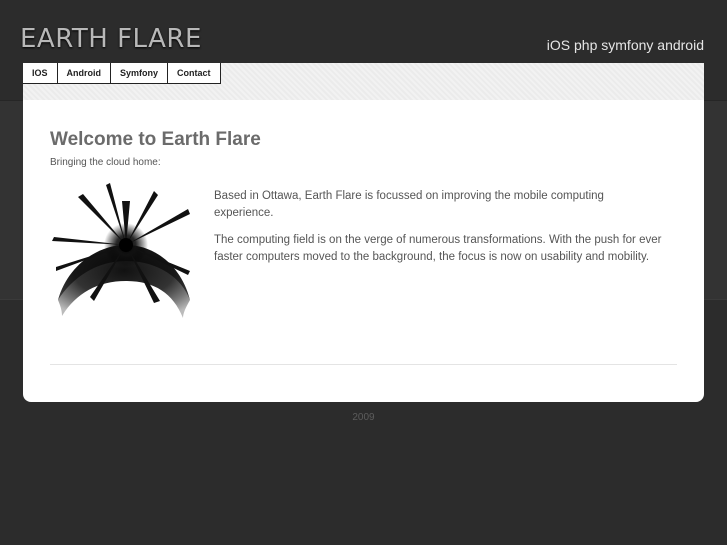 The height and width of the screenshot is (545, 727). I want to click on site-tagline: iOS php symfony android, so click(625, 45).